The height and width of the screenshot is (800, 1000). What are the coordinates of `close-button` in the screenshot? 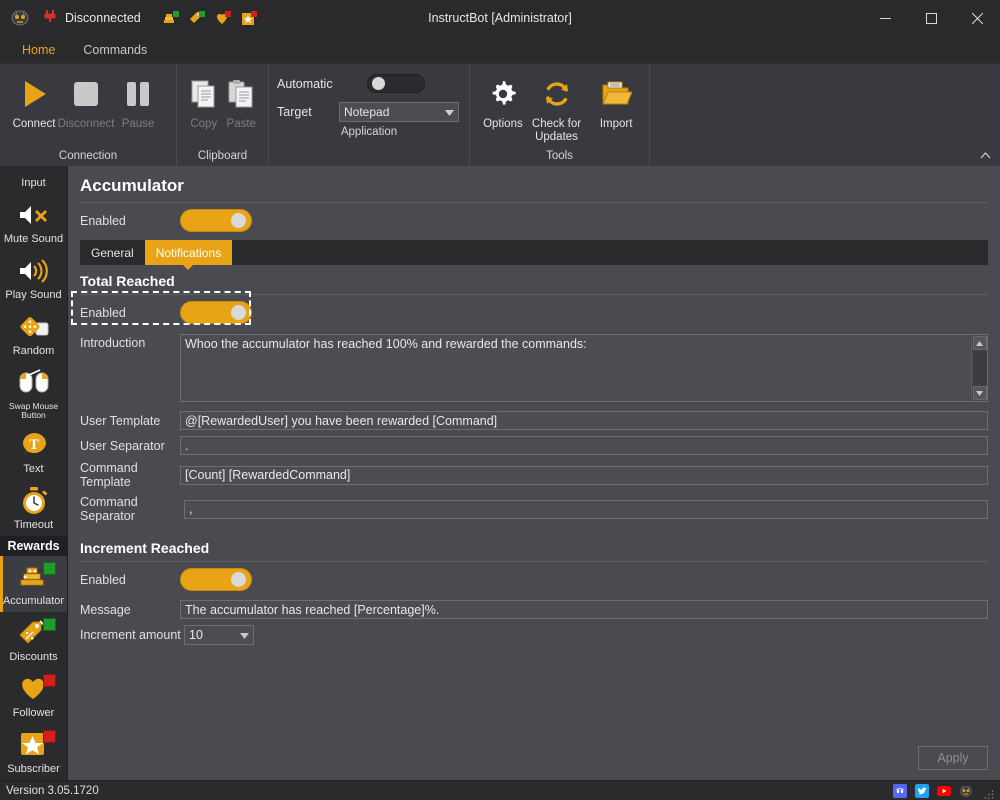 It's located at (977, 18).